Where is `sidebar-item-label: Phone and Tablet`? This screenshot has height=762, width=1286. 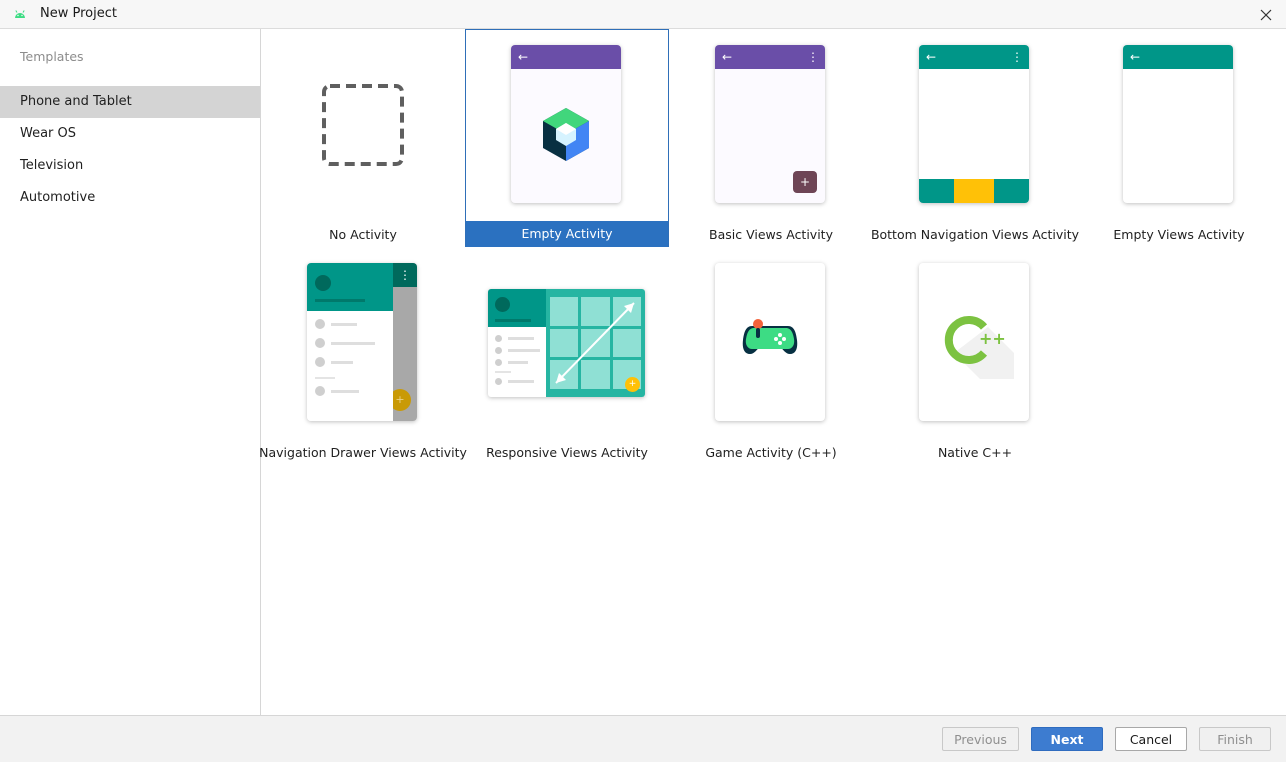
sidebar-item-label: Phone and Tablet is located at coordinates (76, 101).